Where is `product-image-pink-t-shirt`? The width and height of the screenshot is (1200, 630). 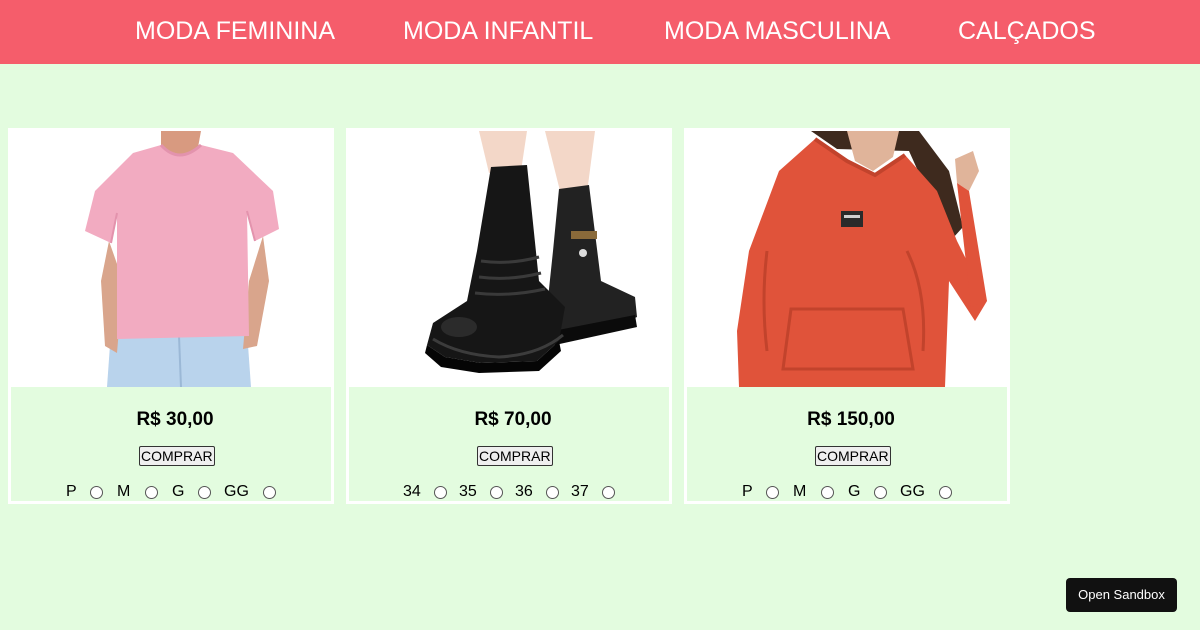
product-image-pink-t-shirt is located at coordinates (171, 259).